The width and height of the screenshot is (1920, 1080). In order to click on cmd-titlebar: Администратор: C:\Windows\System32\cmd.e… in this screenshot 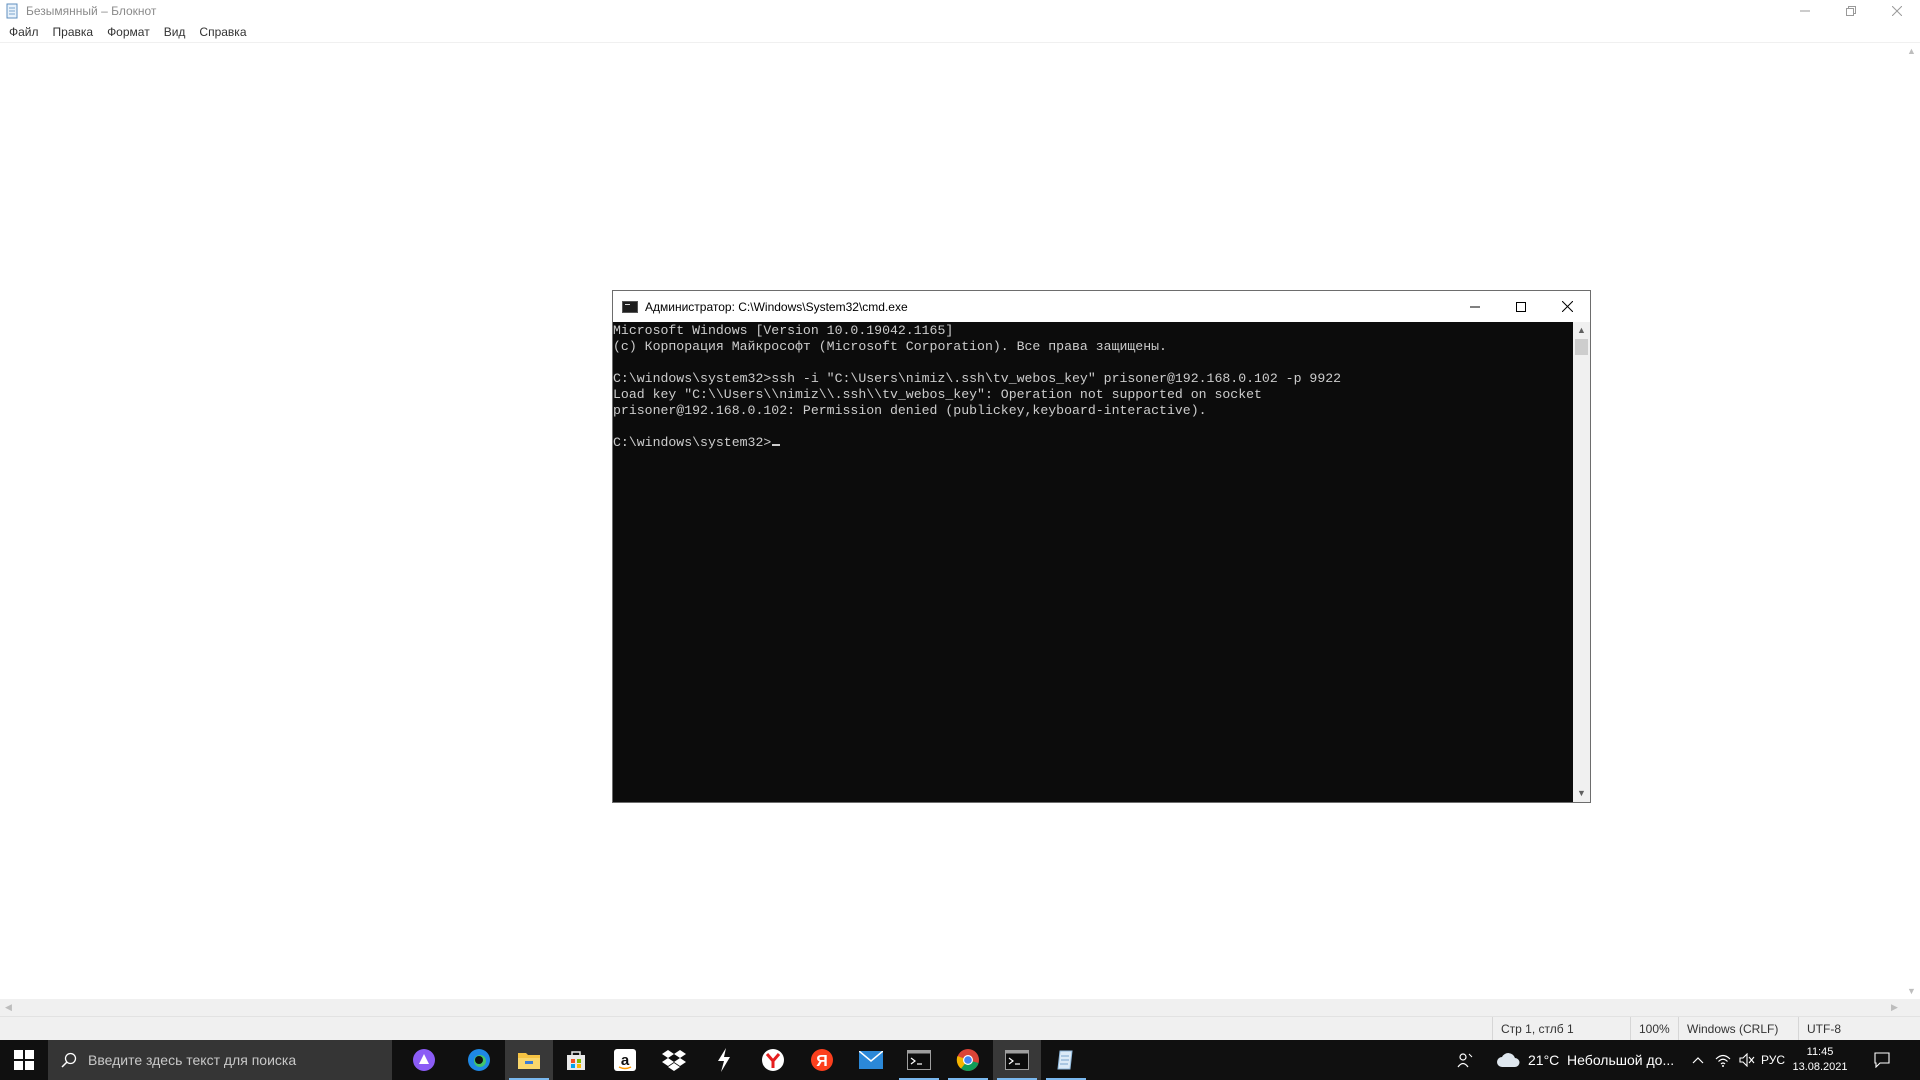, I will do `click(1101, 306)`.